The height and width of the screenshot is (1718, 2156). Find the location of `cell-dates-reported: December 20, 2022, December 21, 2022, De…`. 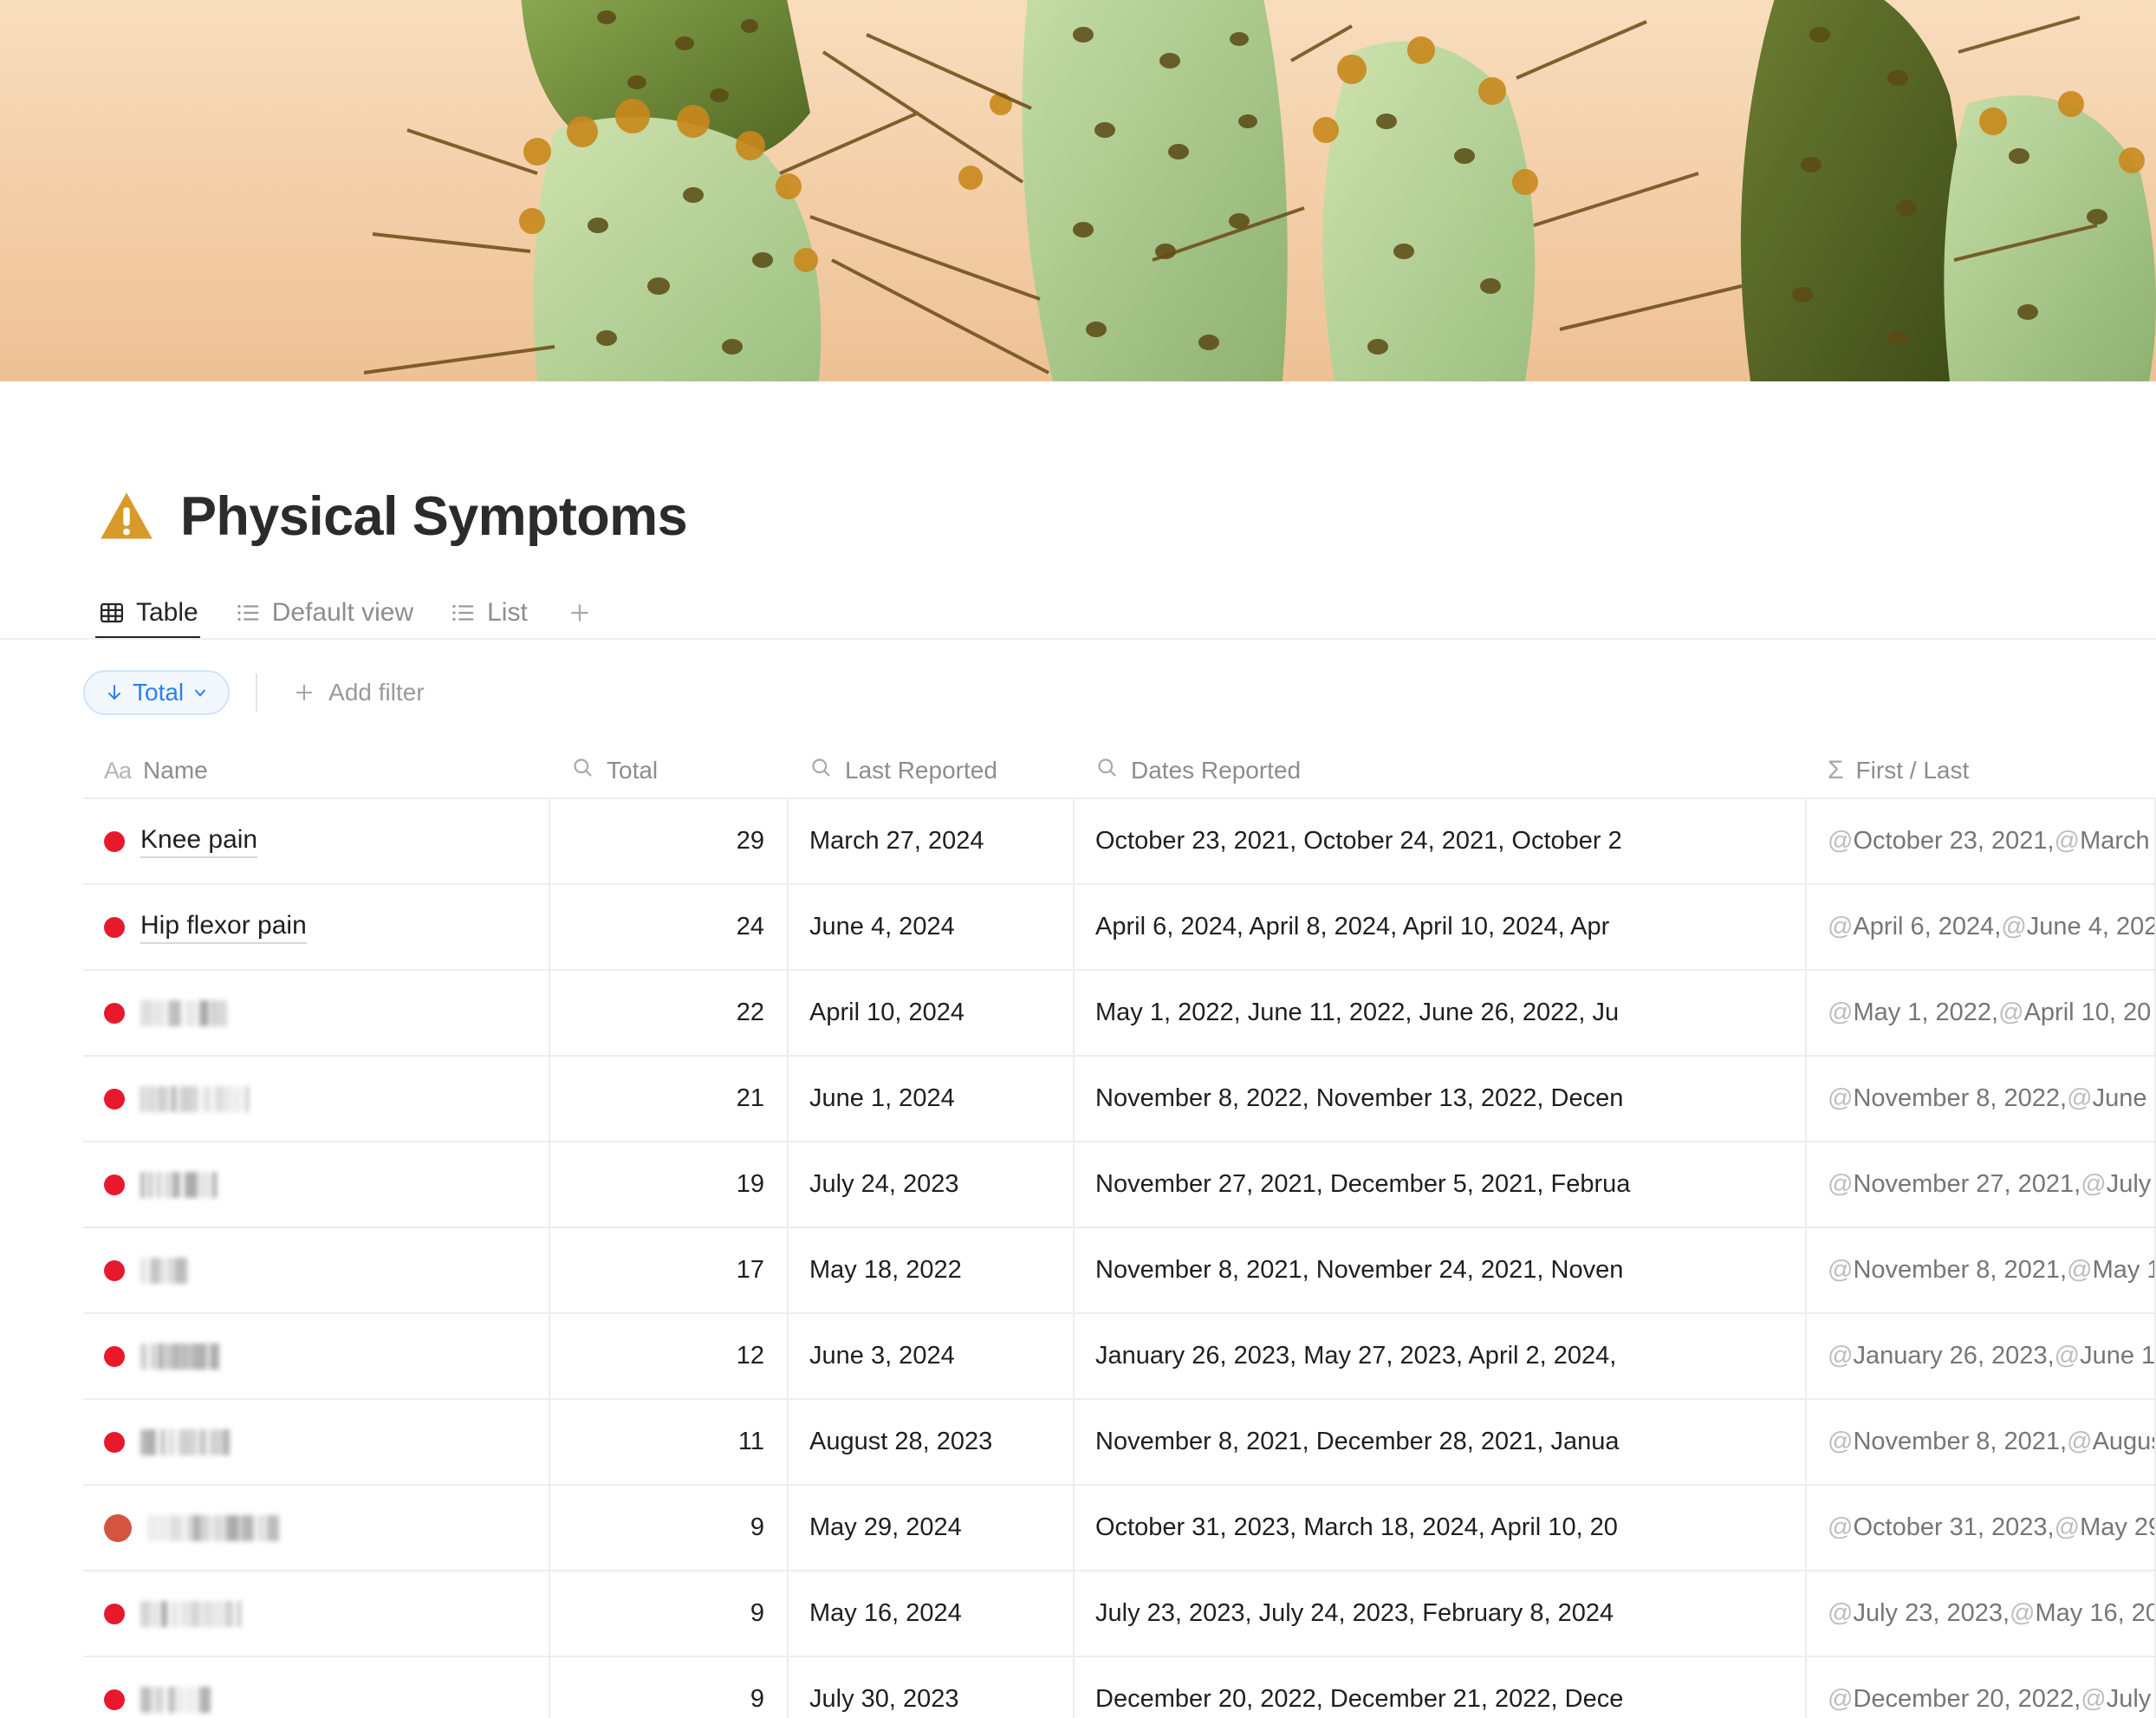

cell-dates-reported: December 20, 2022, December 21, 2022, De… is located at coordinates (1441, 1687).